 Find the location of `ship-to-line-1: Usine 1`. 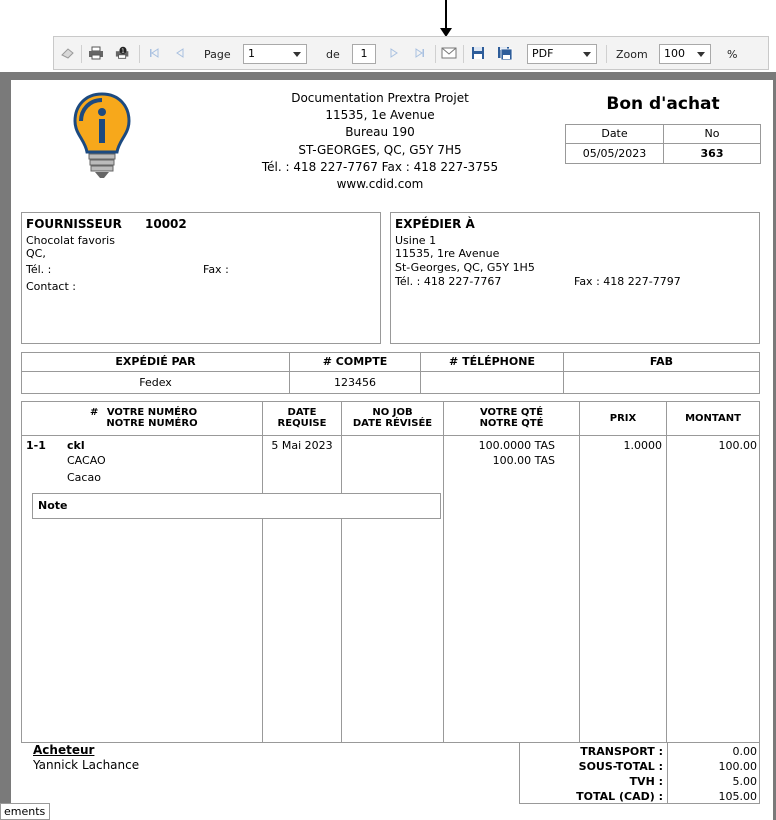

ship-to-line-1: Usine 1 is located at coordinates (416, 240).